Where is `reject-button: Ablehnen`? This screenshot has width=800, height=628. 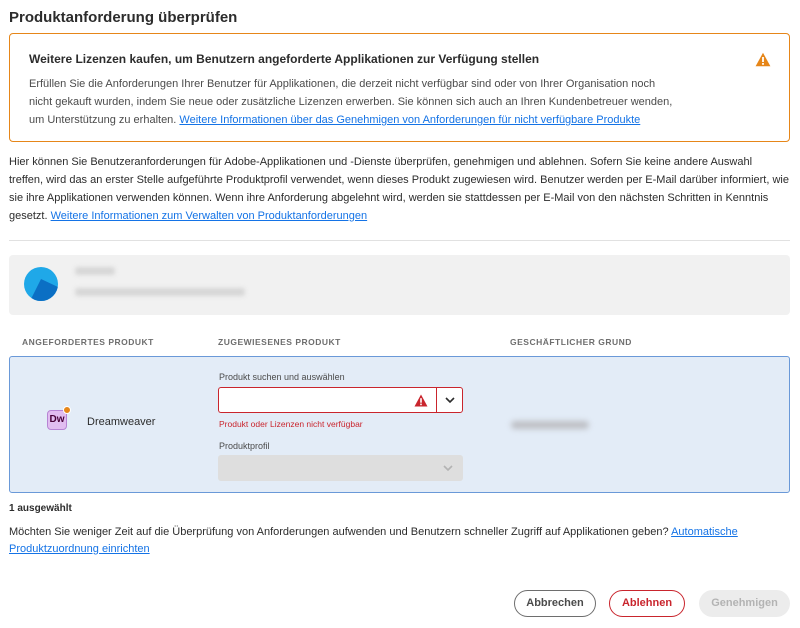 reject-button: Ablehnen is located at coordinates (647, 603).